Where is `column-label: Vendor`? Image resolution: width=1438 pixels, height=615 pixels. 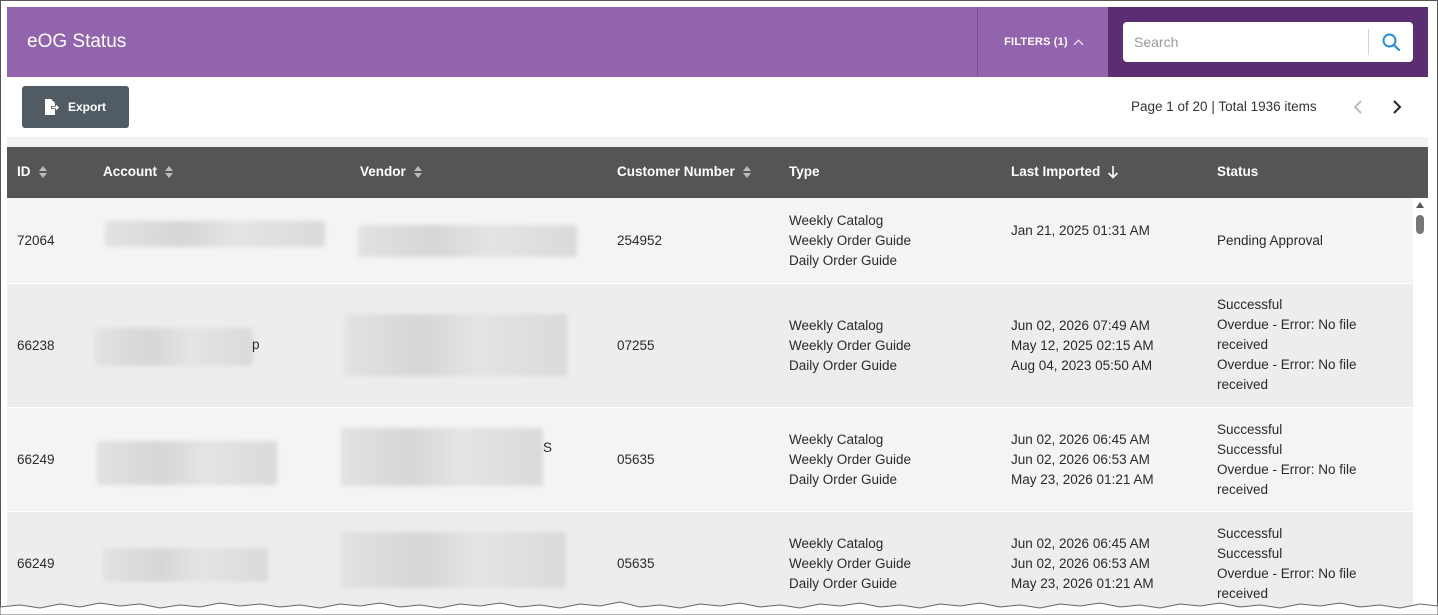
column-label: Vendor is located at coordinates (383, 171).